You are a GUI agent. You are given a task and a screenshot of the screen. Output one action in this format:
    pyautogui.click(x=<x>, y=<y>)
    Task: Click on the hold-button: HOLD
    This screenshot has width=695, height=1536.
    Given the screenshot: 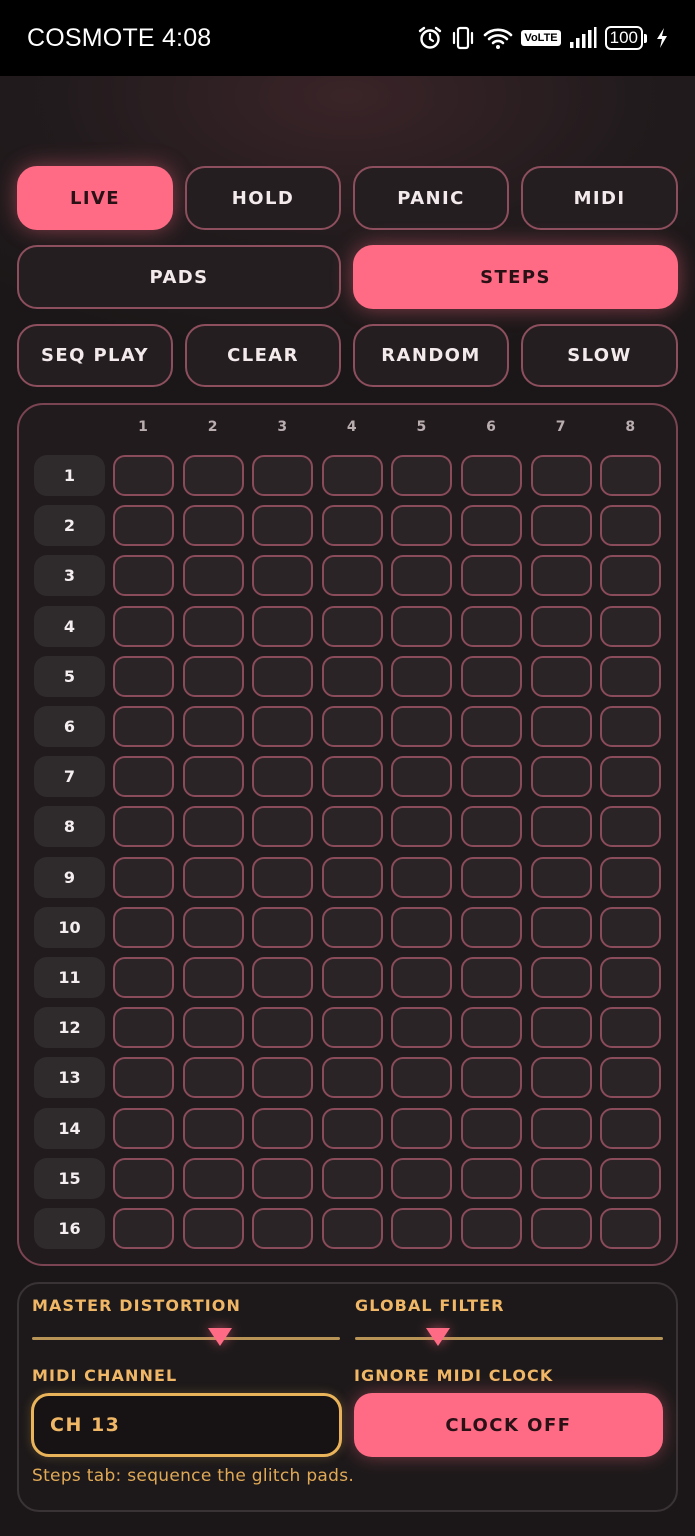 What is the action you would take?
    pyautogui.click(x=263, y=198)
    